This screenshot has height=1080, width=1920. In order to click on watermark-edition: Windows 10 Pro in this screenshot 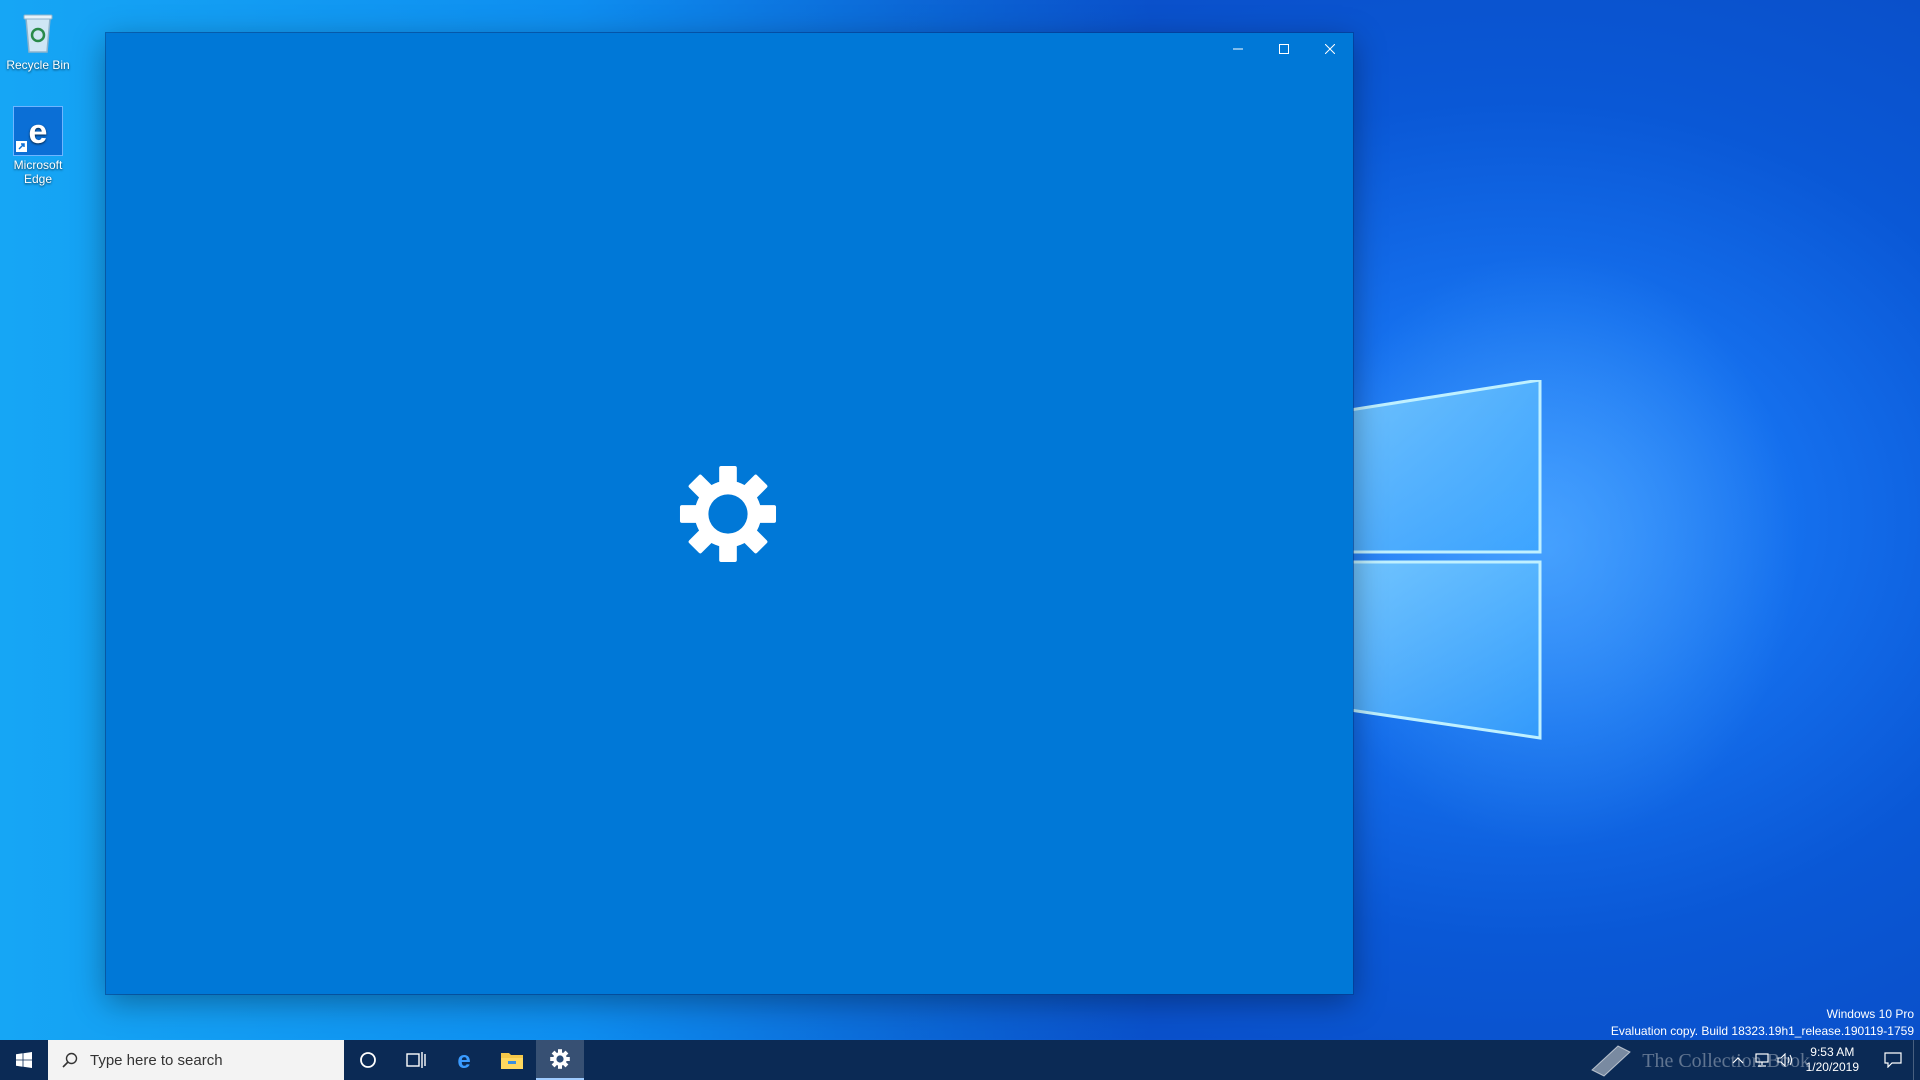, I will do `click(1870, 1014)`.